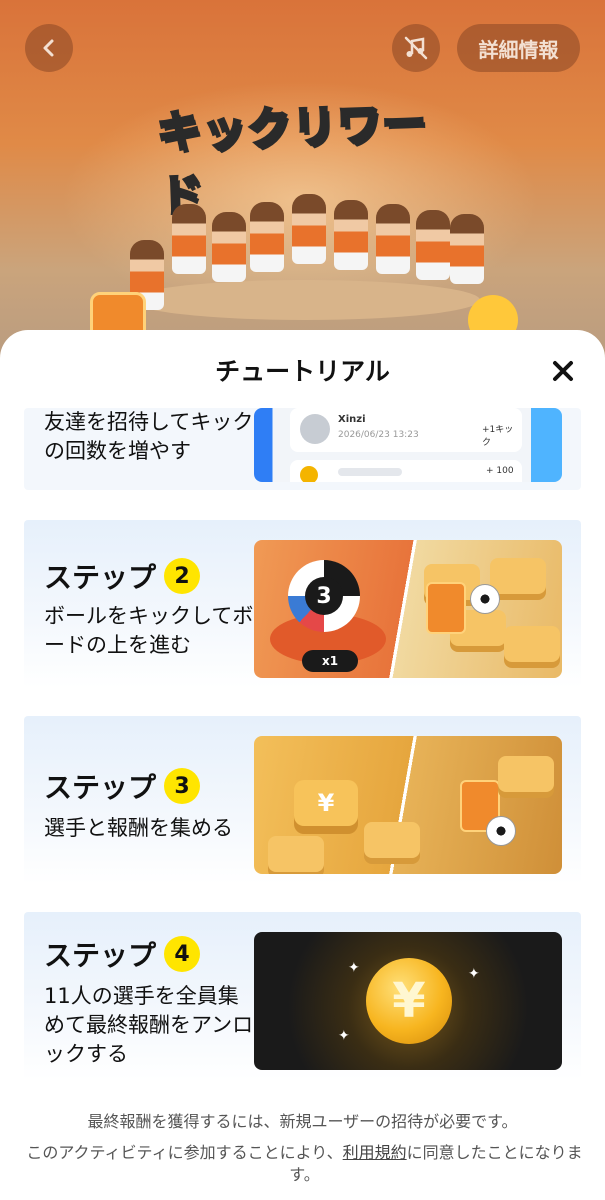 Image resolution: width=605 pixels, height=1200 pixels. I want to click on invite-date: 2026/06/23 13:23, so click(378, 435).